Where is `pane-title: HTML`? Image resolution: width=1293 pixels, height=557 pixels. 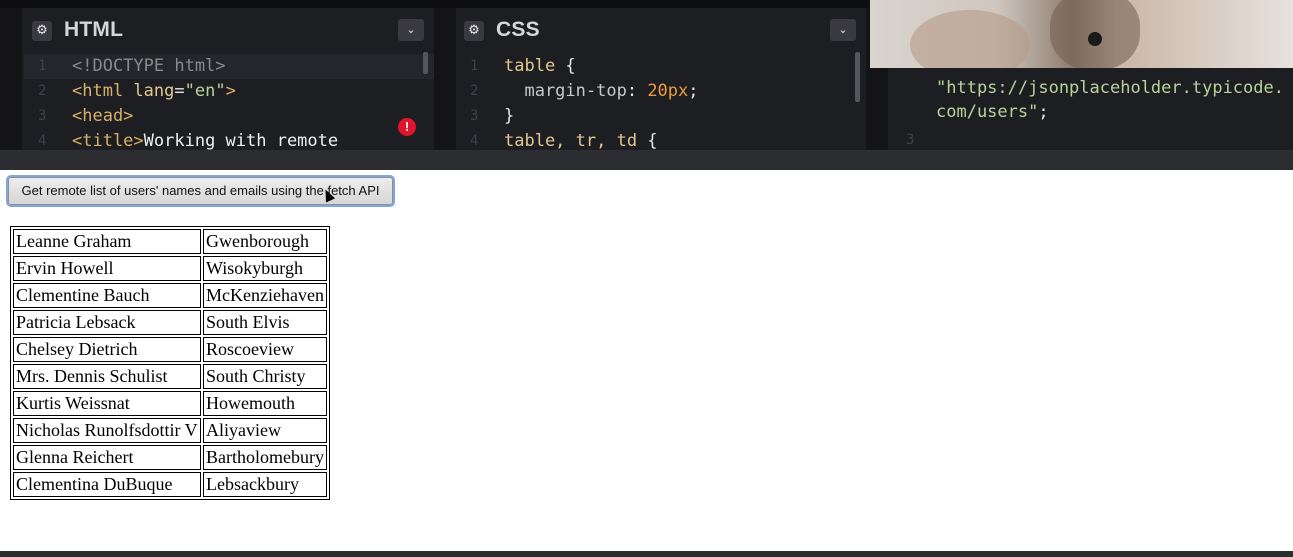
pane-title: HTML is located at coordinates (94, 29).